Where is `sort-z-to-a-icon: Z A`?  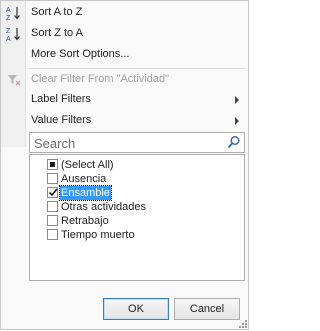
sort-z-to-a-icon: Z A is located at coordinates (14, 34).